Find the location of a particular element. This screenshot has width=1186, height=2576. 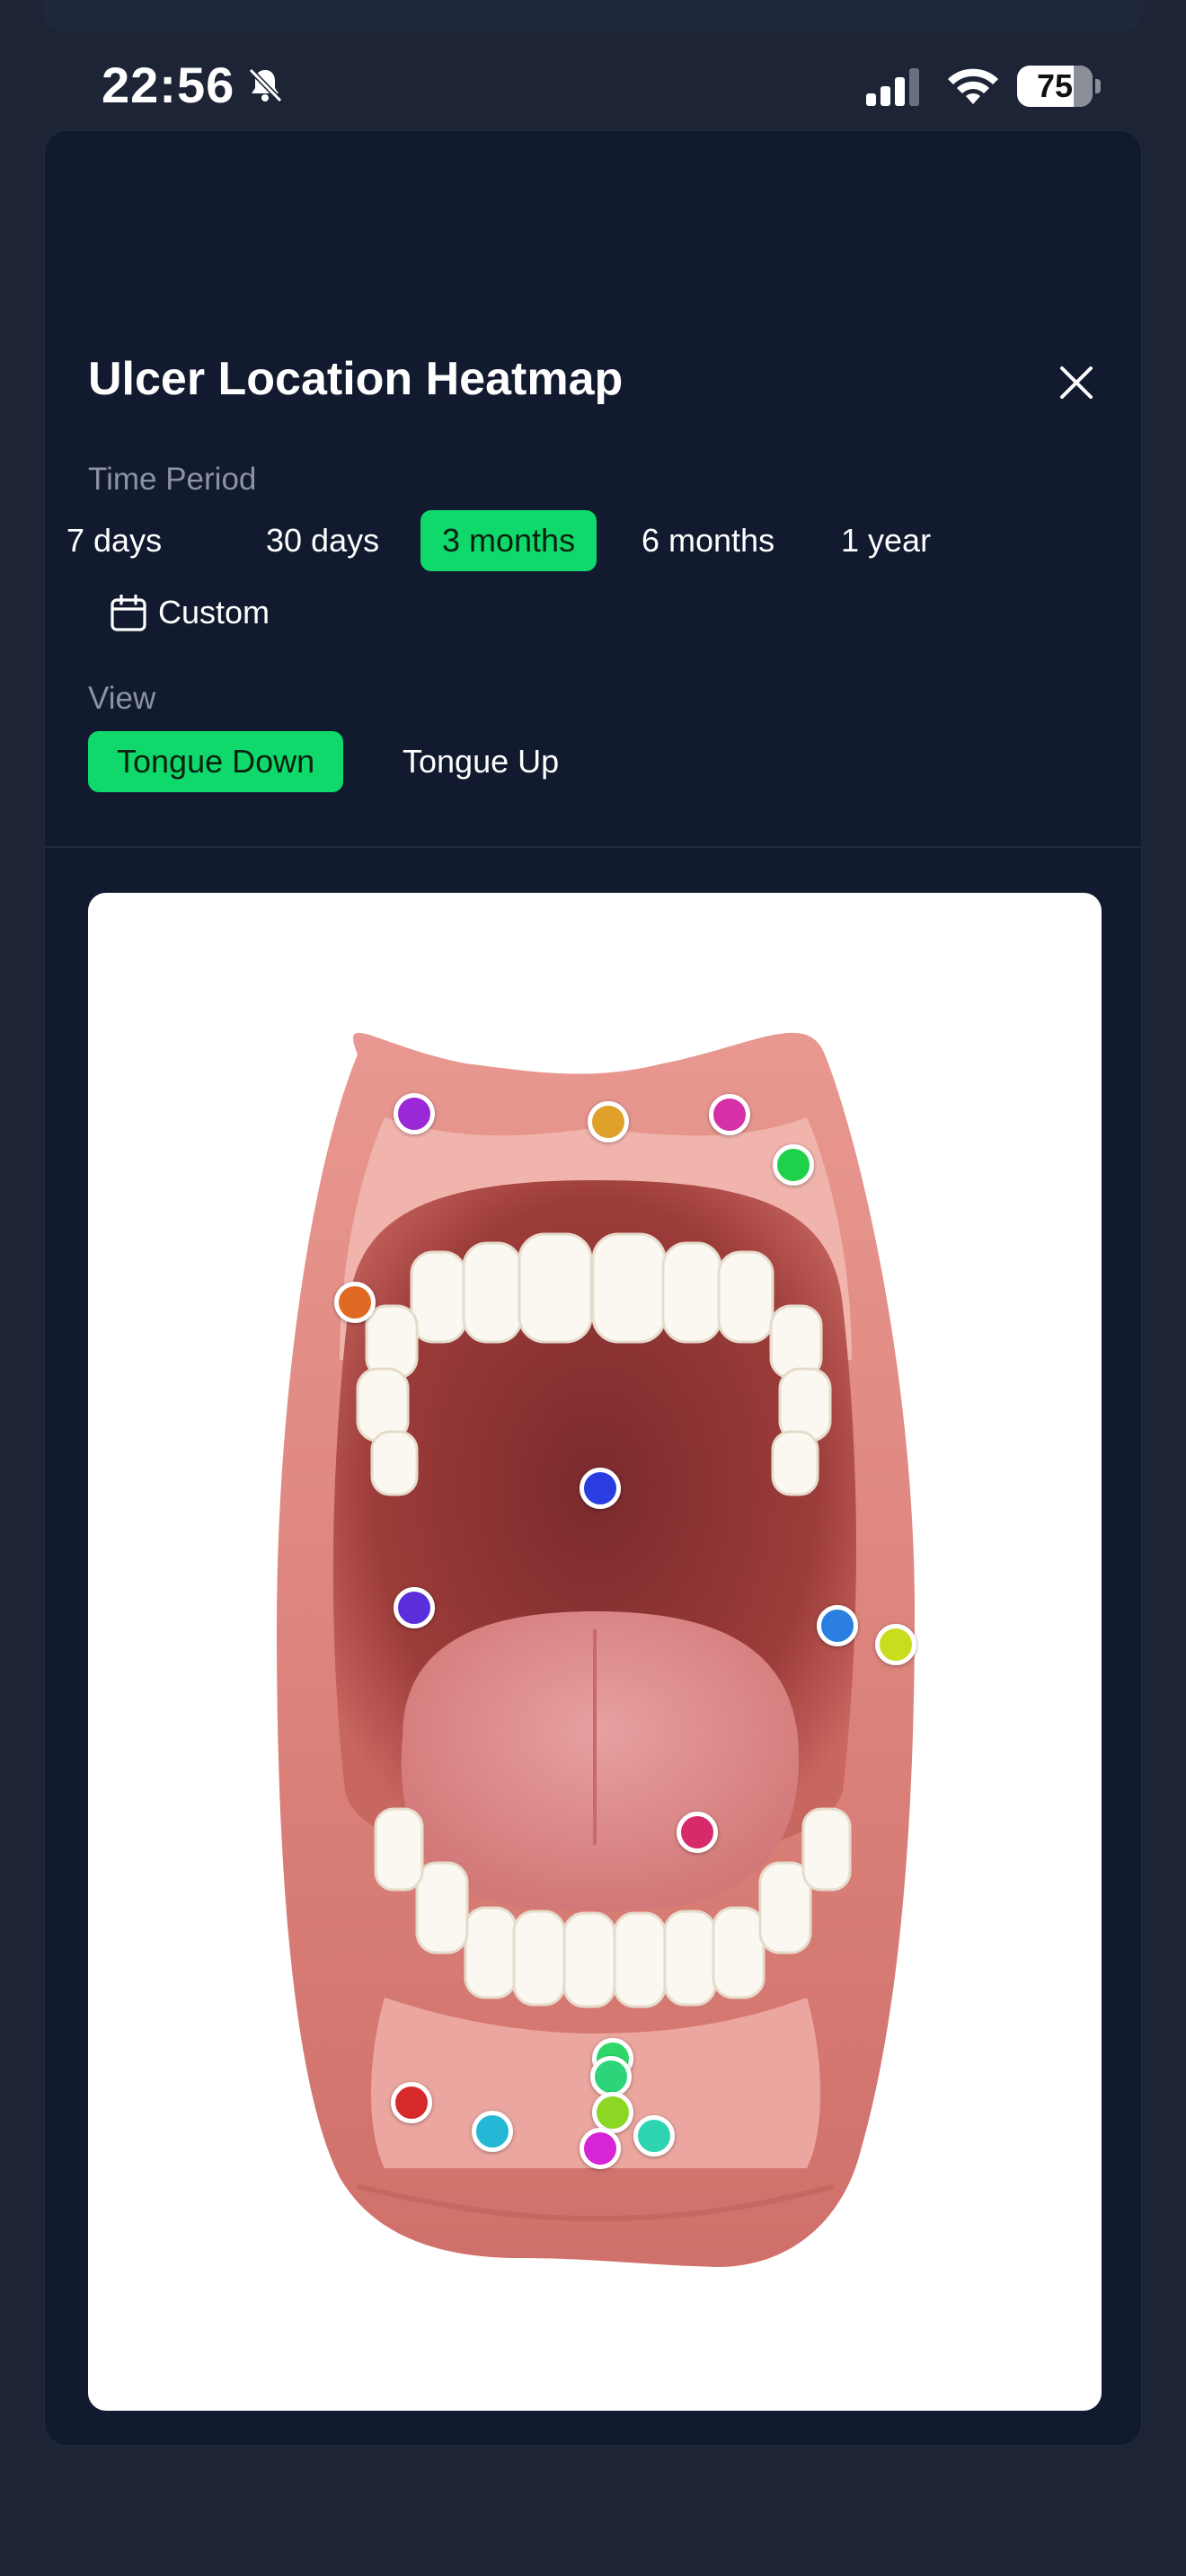

modal-title: Ulcer Location Heatmap is located at coordinates (356, 379).